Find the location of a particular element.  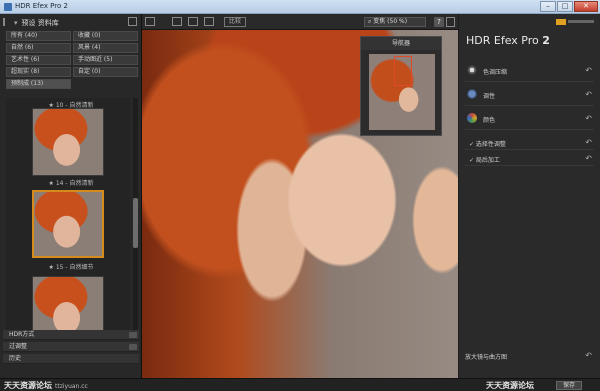

category-natural: 自然 (6) is located at coordinates (38, 48).